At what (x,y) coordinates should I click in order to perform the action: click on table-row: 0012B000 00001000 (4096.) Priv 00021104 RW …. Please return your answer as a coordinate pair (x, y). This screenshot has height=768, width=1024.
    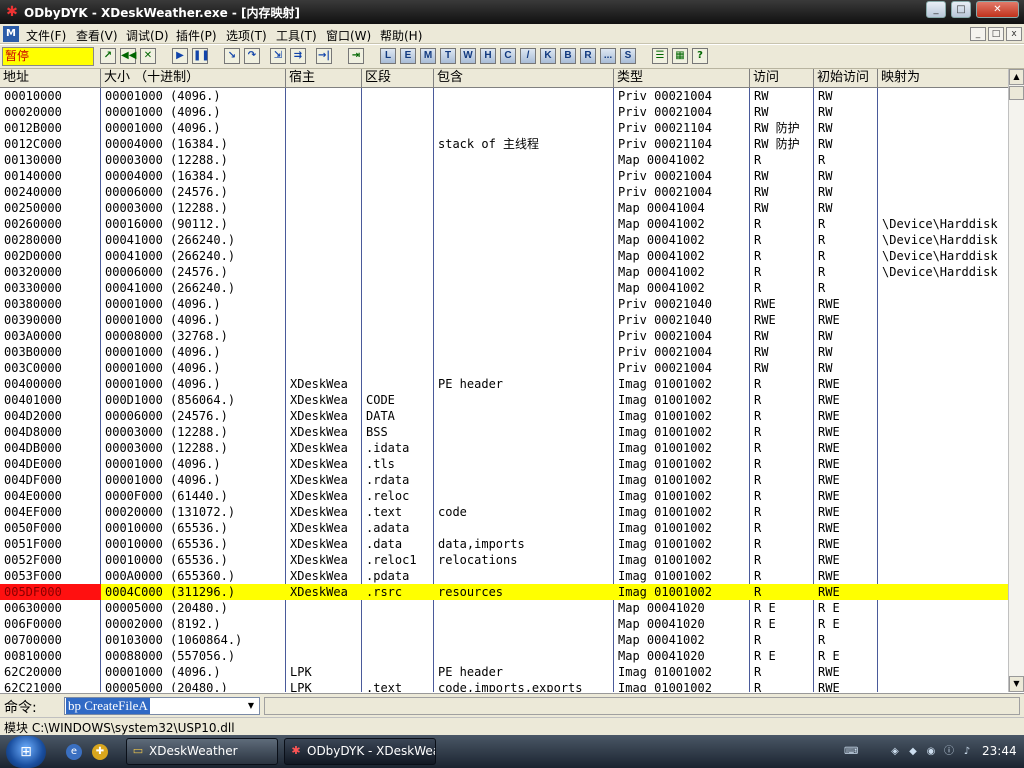
    Looking at the image, I should click on (504, 128).